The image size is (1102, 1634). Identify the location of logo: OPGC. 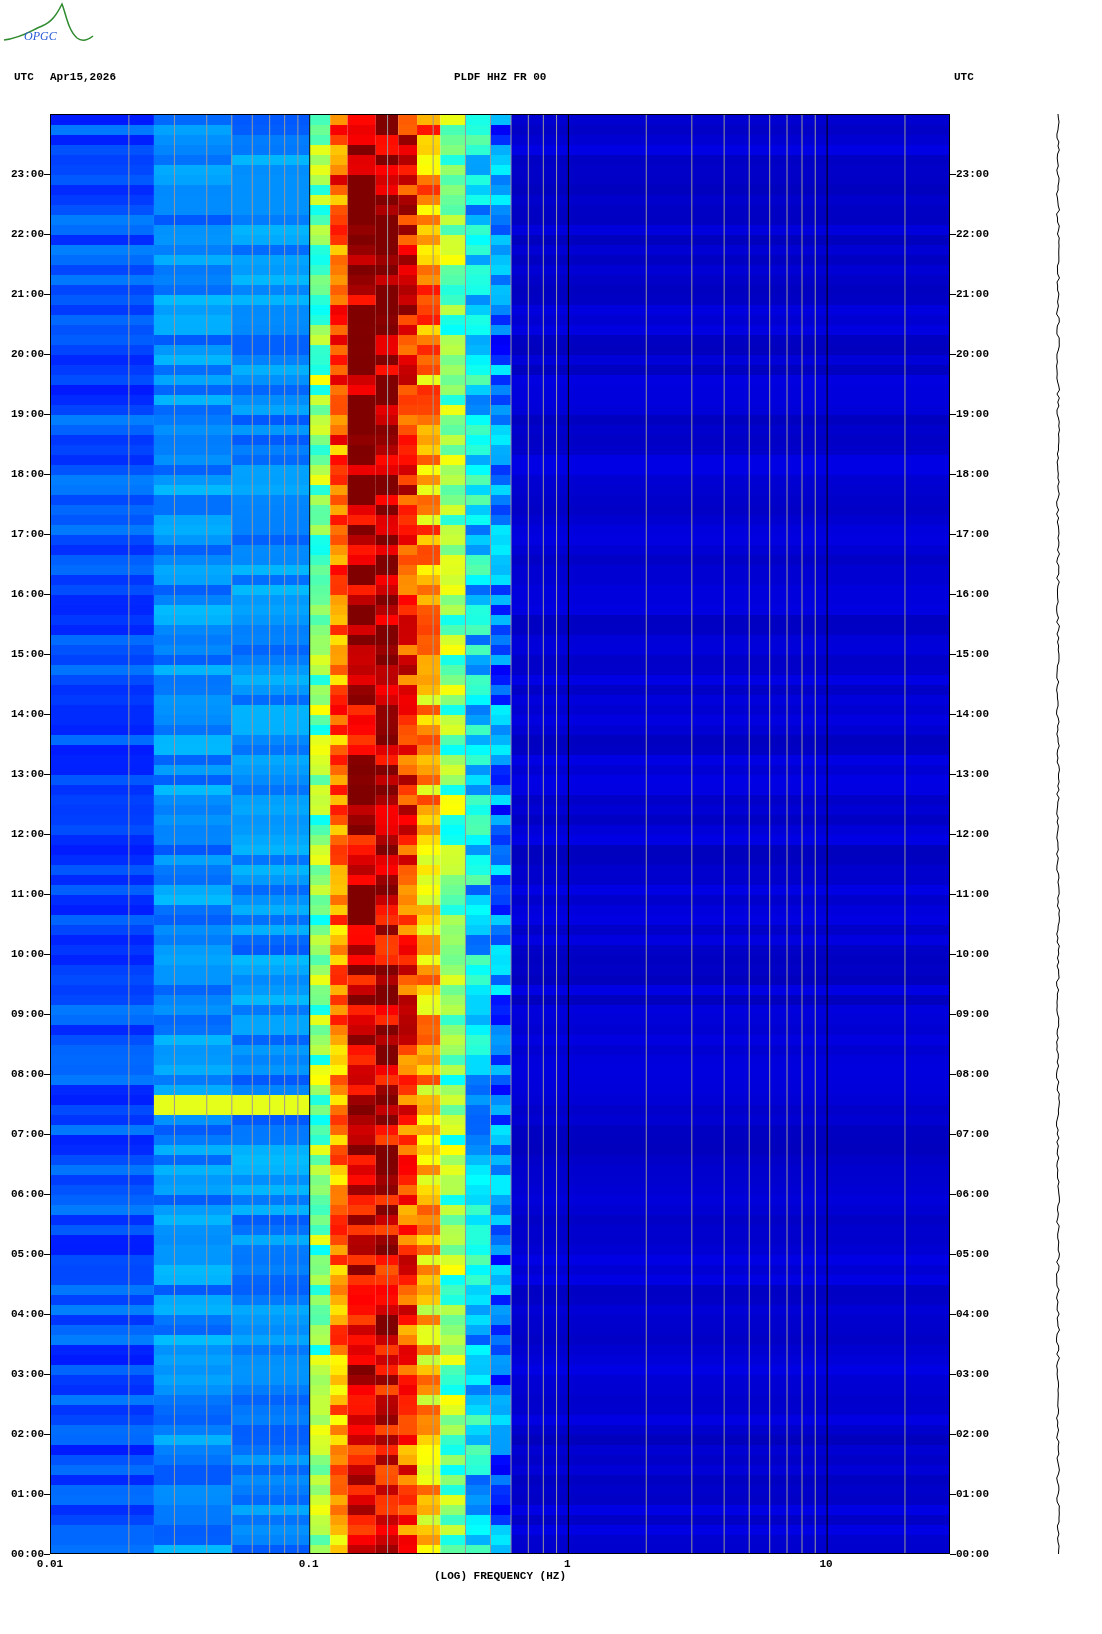
(48, 23).